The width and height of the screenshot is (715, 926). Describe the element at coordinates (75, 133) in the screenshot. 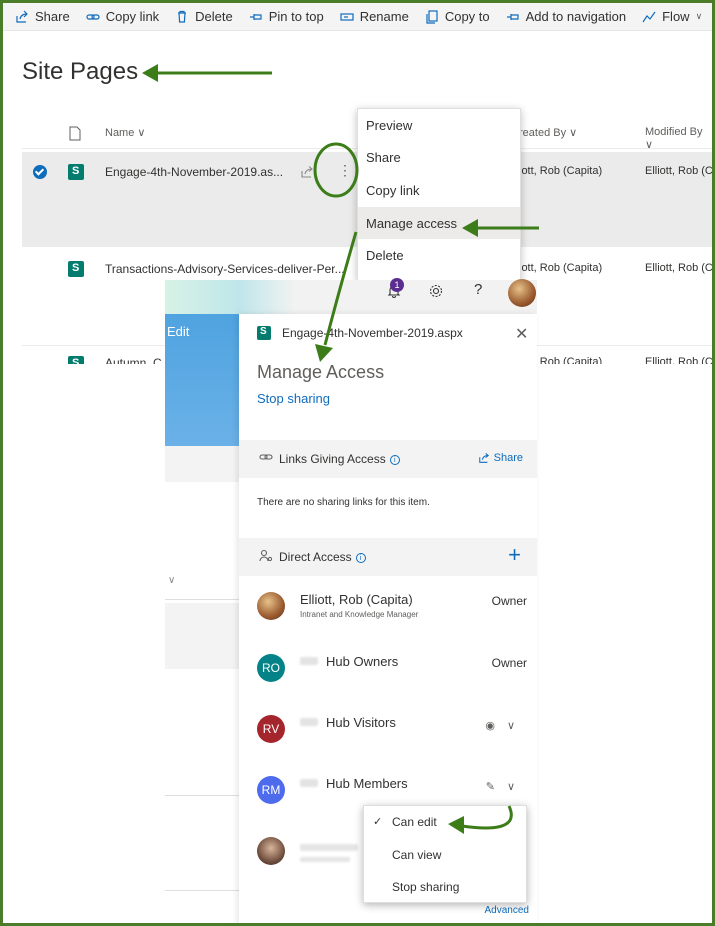

I see `document-type-icon` at that location.